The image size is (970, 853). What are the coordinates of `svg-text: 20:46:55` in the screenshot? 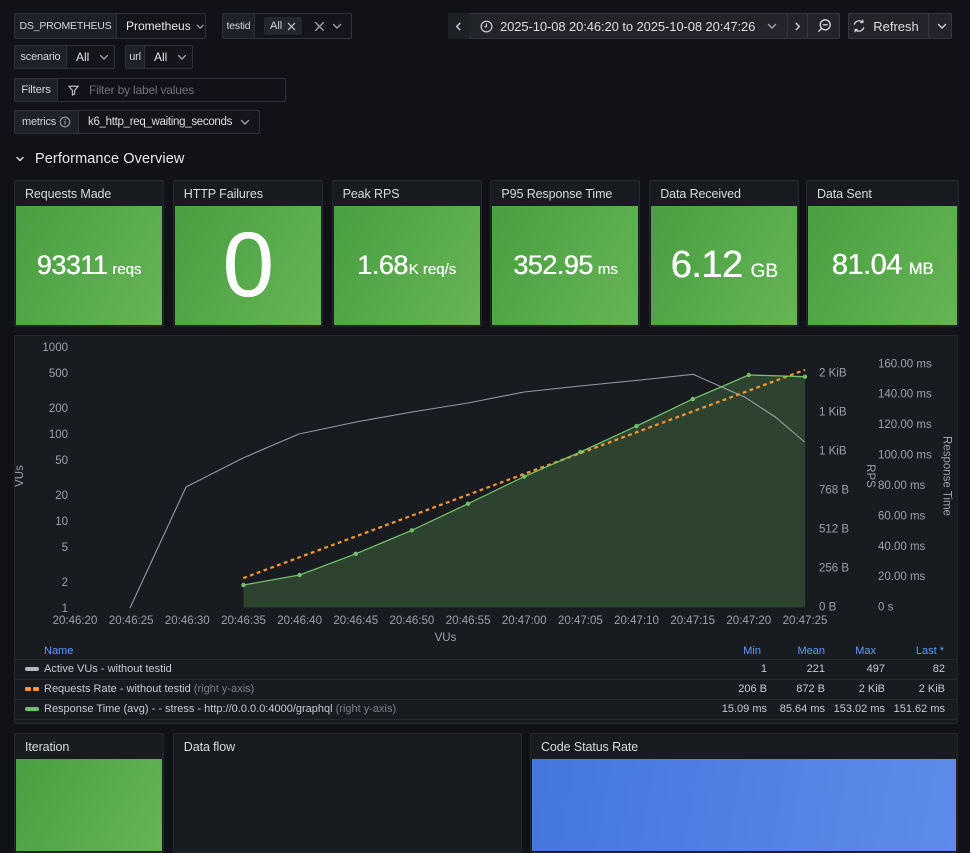 It's located at (468, 621).